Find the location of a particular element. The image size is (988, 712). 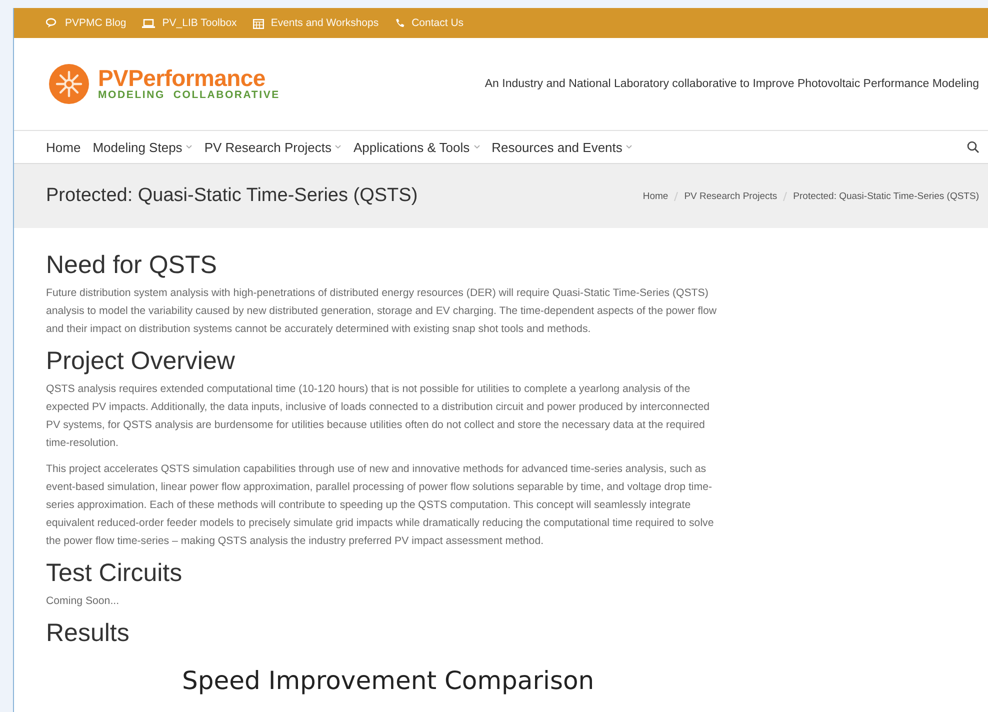

calendar-icon is located at coordinates (258, 23).